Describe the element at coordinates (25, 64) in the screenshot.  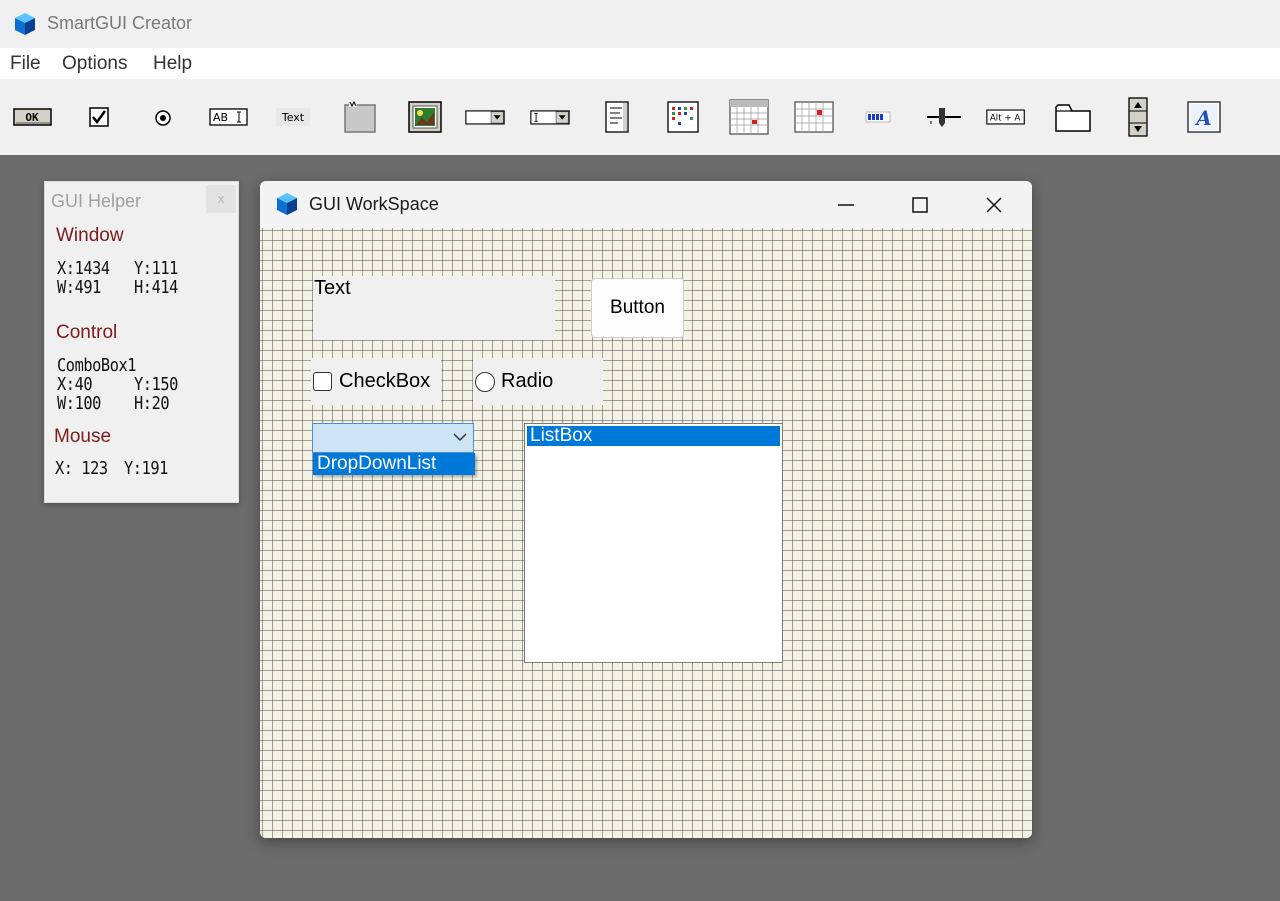
I see `menu-file: File` at that location.